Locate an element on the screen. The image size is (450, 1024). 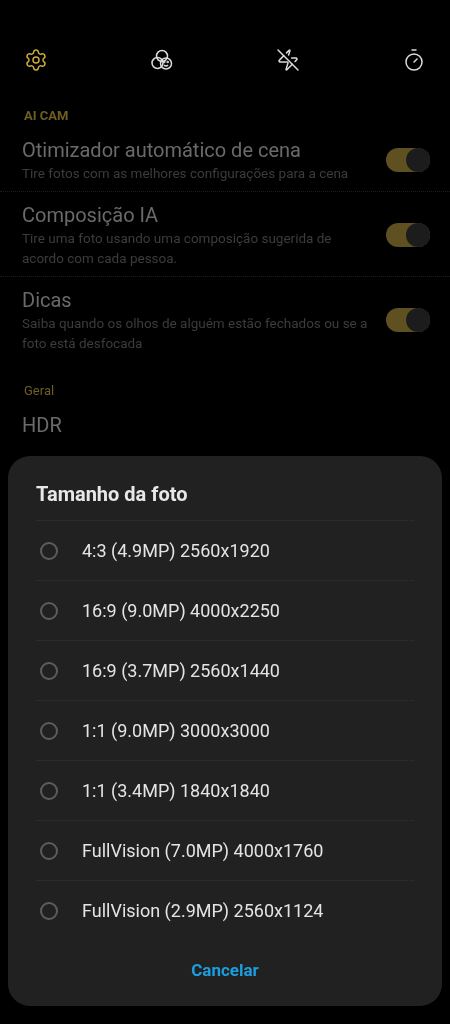
setting-description: Tire fotos com as melhores configurações para a cena is located at coordinates (186, 173).